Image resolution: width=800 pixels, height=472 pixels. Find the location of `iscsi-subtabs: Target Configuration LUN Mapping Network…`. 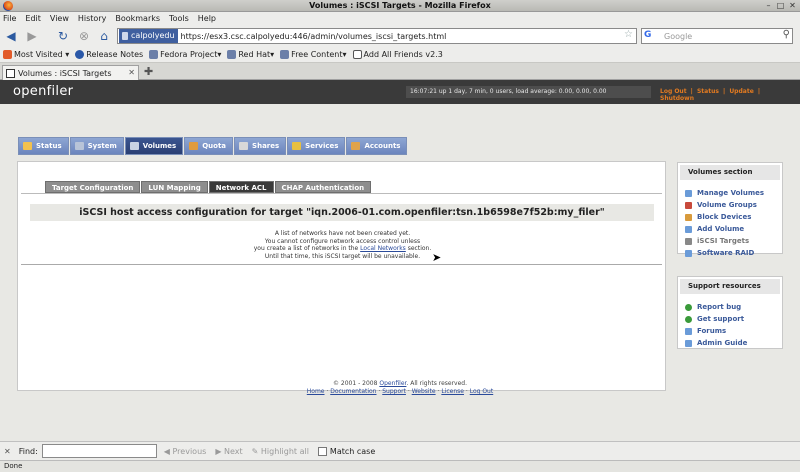

iscsi-subtabs: Target Configuration LUN Mapping Network… is located at coordinates (208, 187).